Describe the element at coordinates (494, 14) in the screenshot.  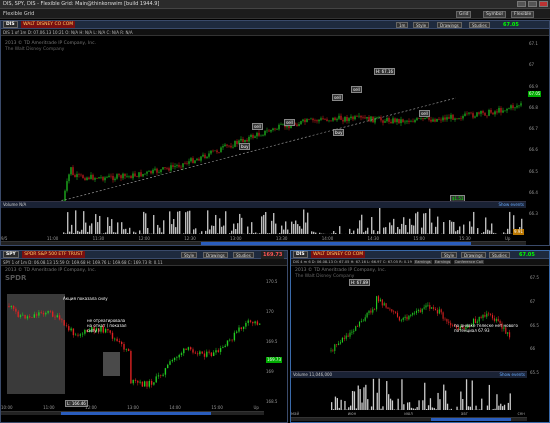
I see `symbol-button: Symbol` at that location.